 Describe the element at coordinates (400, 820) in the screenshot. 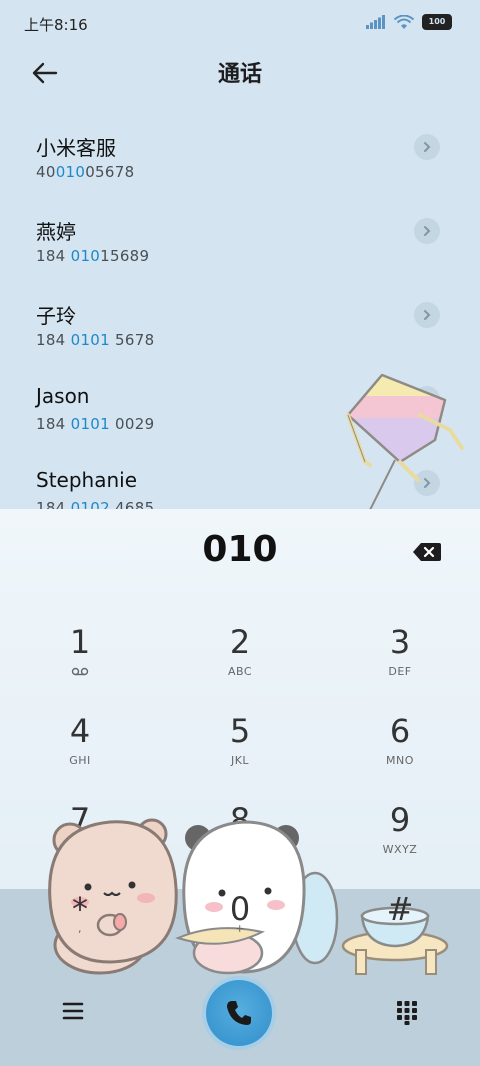

I see `key-digit: 9` at that location.